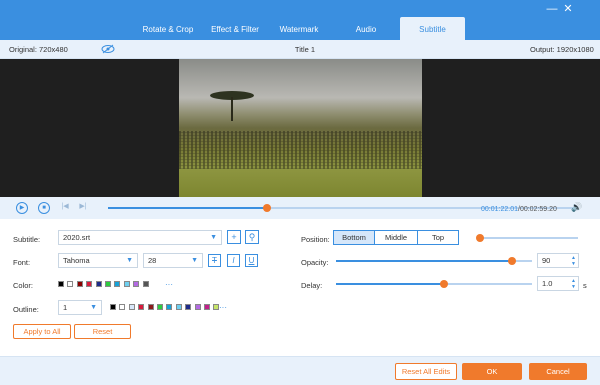 The image size is (600, 385). Describe the element at coordinates (576, 208) in the screenshot. I see `volume-icon: 🔊` at that location.